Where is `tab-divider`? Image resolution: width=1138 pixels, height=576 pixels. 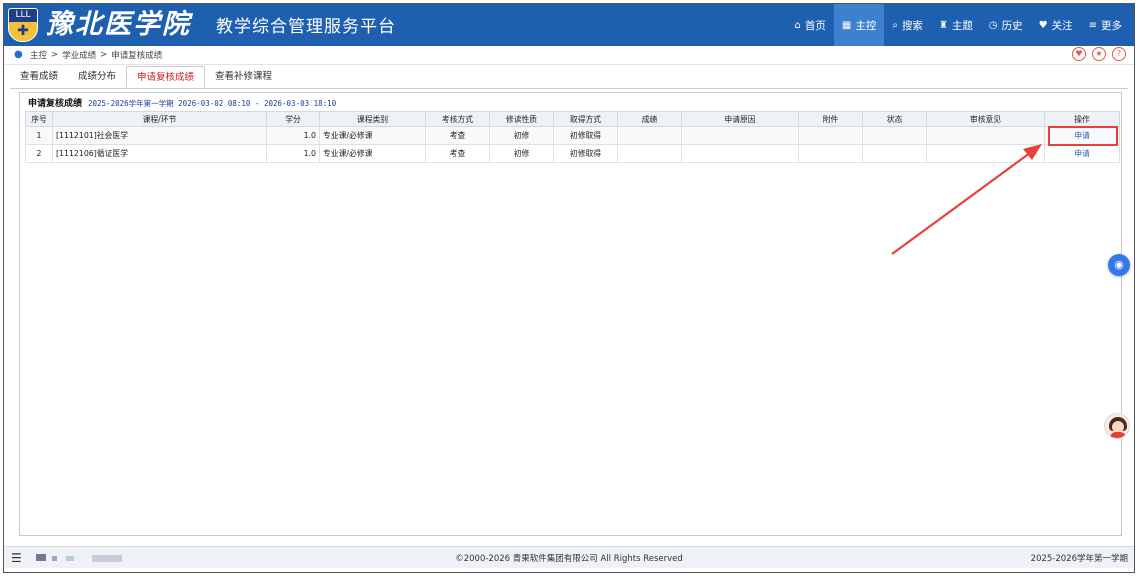
tab-divider is located at coordinates (569, 88).